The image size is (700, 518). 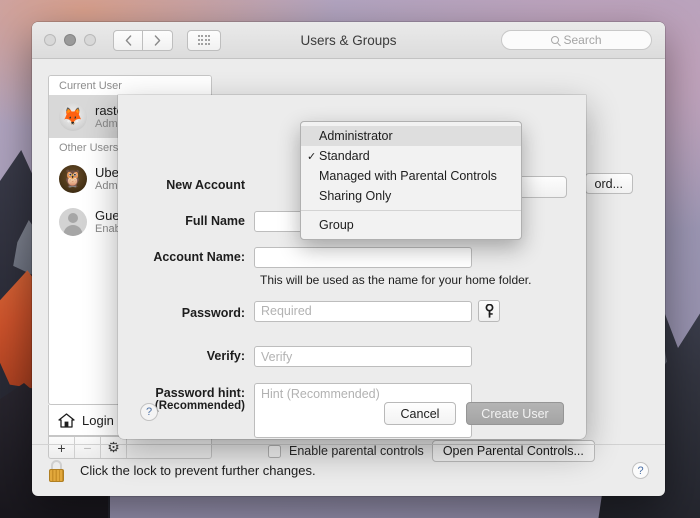 I want to click on close-button, so click(x=50, y=40).